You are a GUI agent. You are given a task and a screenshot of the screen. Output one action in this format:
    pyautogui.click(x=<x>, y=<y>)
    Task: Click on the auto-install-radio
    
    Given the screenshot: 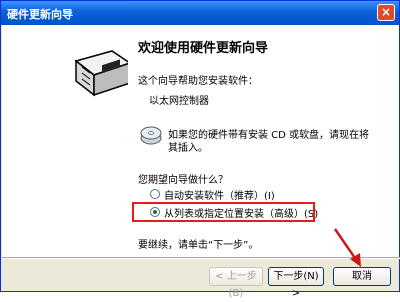 What is the action you would take?
    pyautogui.click(x=155, y=194)
    